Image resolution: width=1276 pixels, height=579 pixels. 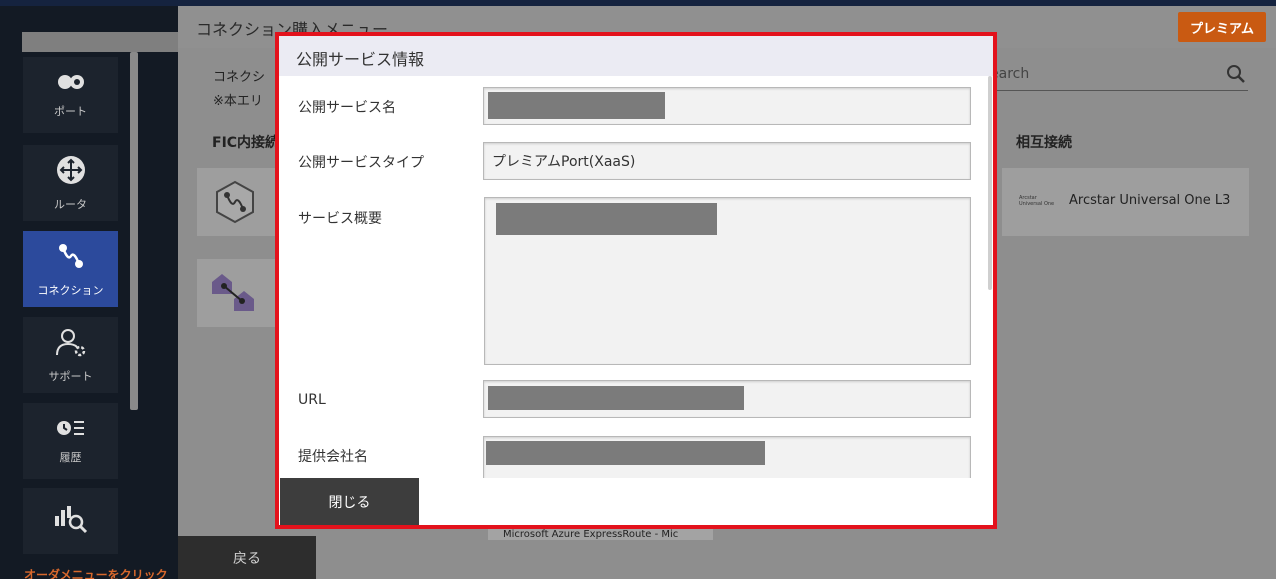 I want to click on arcstar-logo: Arcstar Universal One, so click(x=1036, y=201).